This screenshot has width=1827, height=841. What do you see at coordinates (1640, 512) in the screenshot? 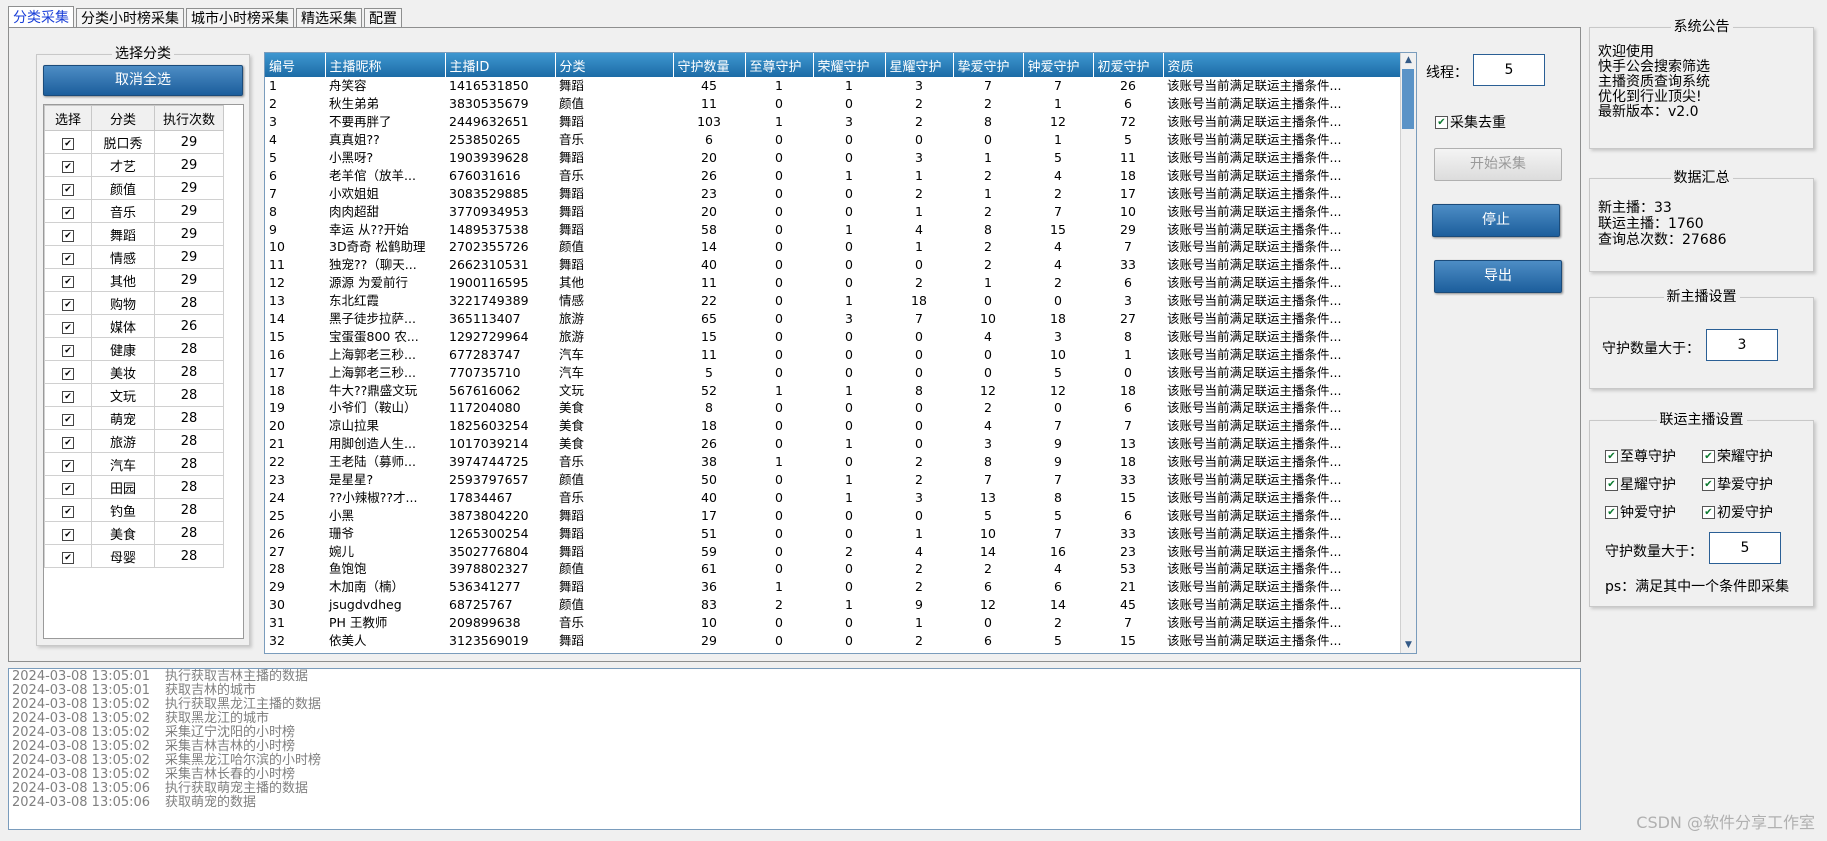
I see `check-favor-guard: ✔ 钟爱守护` at bounding box center [1640, 512].